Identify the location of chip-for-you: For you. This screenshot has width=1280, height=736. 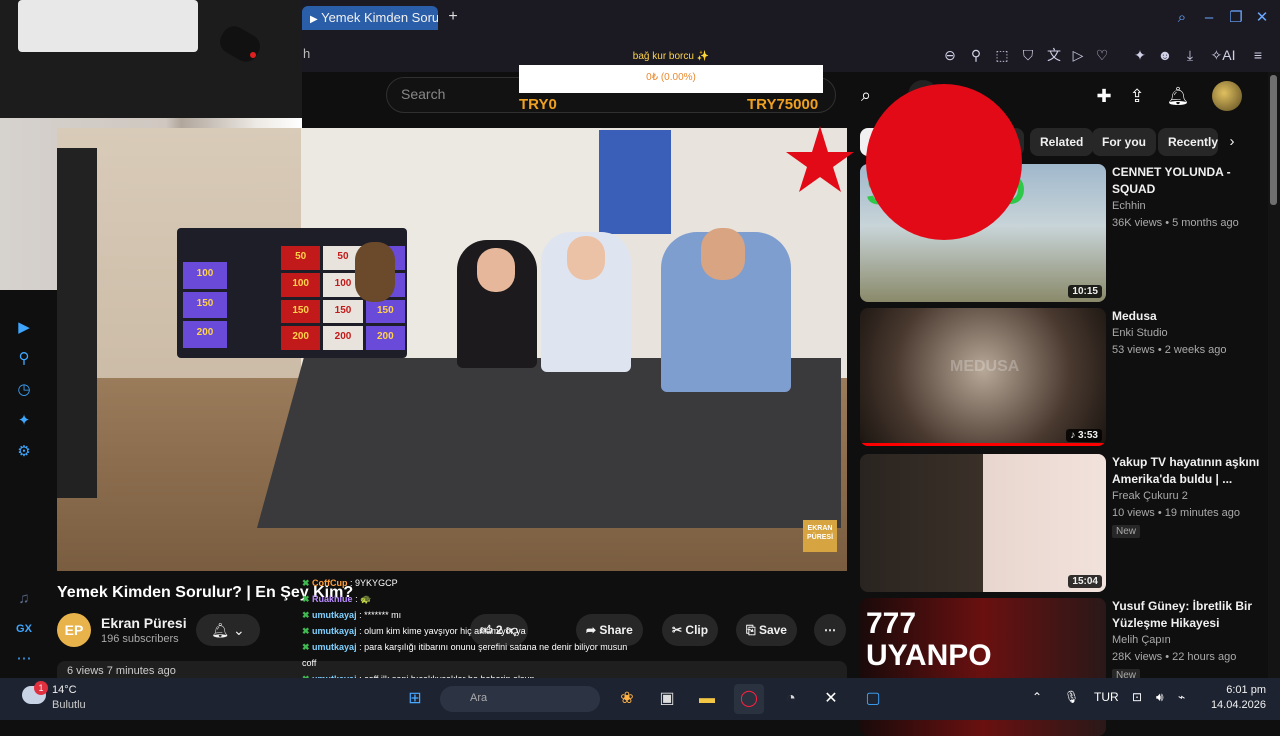
(1124, 142).